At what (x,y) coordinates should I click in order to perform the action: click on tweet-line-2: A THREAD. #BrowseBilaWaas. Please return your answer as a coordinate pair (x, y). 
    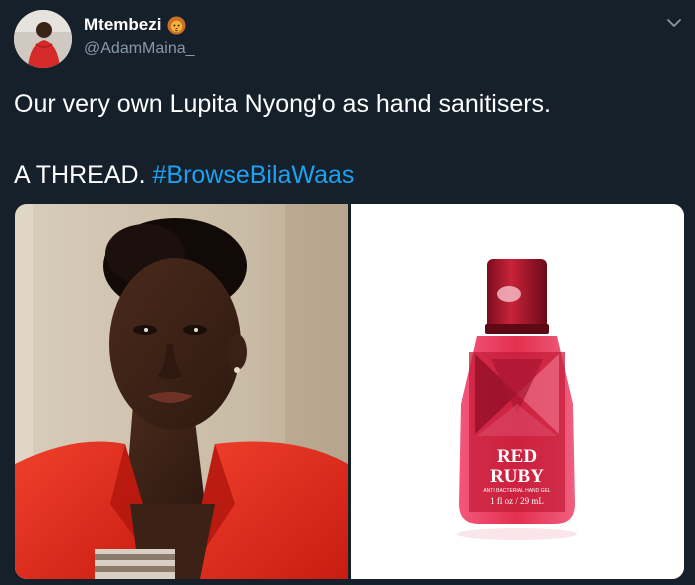
    Looking at the image, I should click on (344, 175).